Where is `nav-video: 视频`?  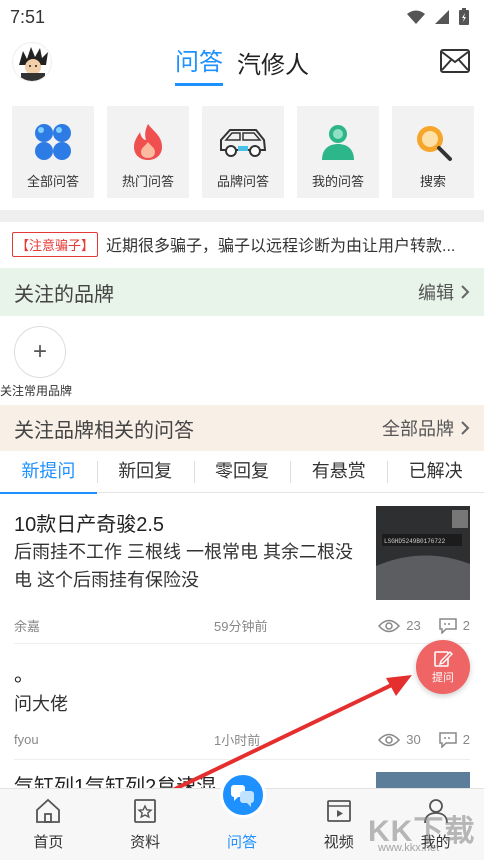 nav-video: 视频 is located at coordinates (339, 824).